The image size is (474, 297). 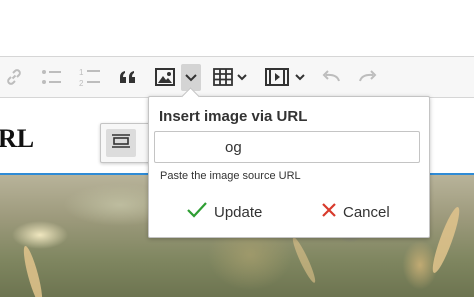 I want to click on table-icon, so click(x=231, y=77).